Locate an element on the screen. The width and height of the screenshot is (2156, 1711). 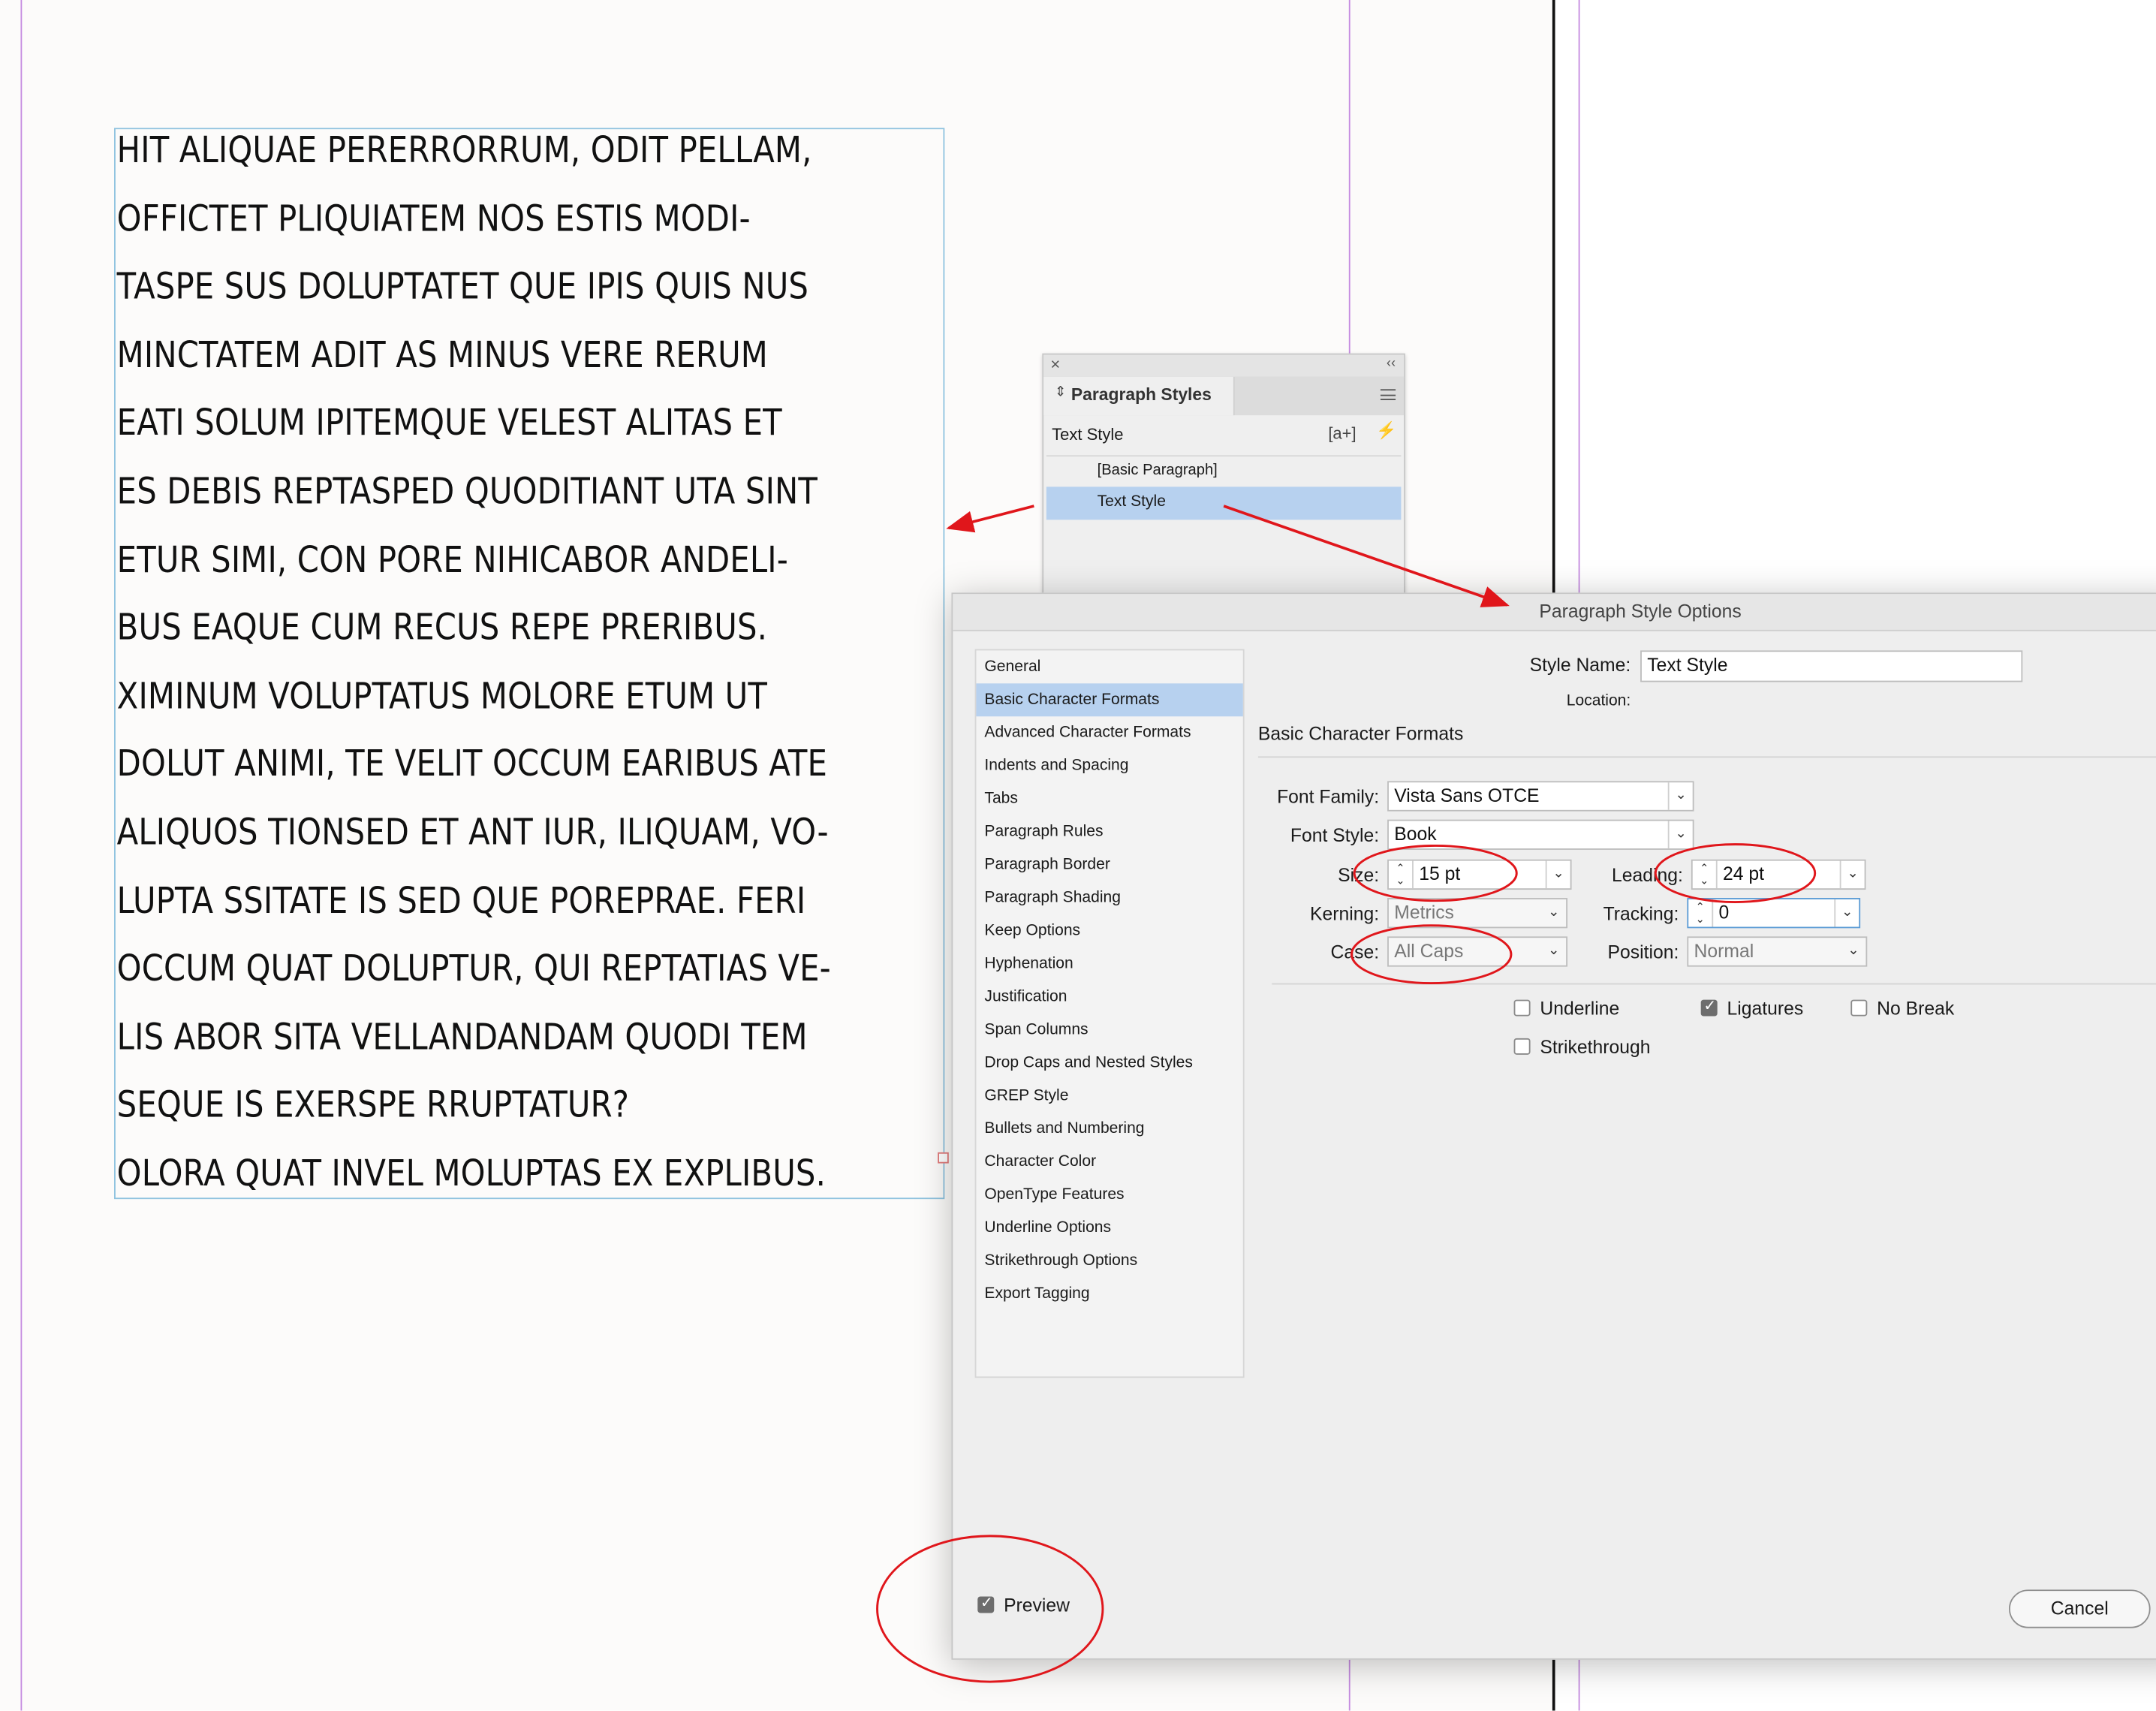
annotation-circle-preview is located at coordinates (990, 1609).